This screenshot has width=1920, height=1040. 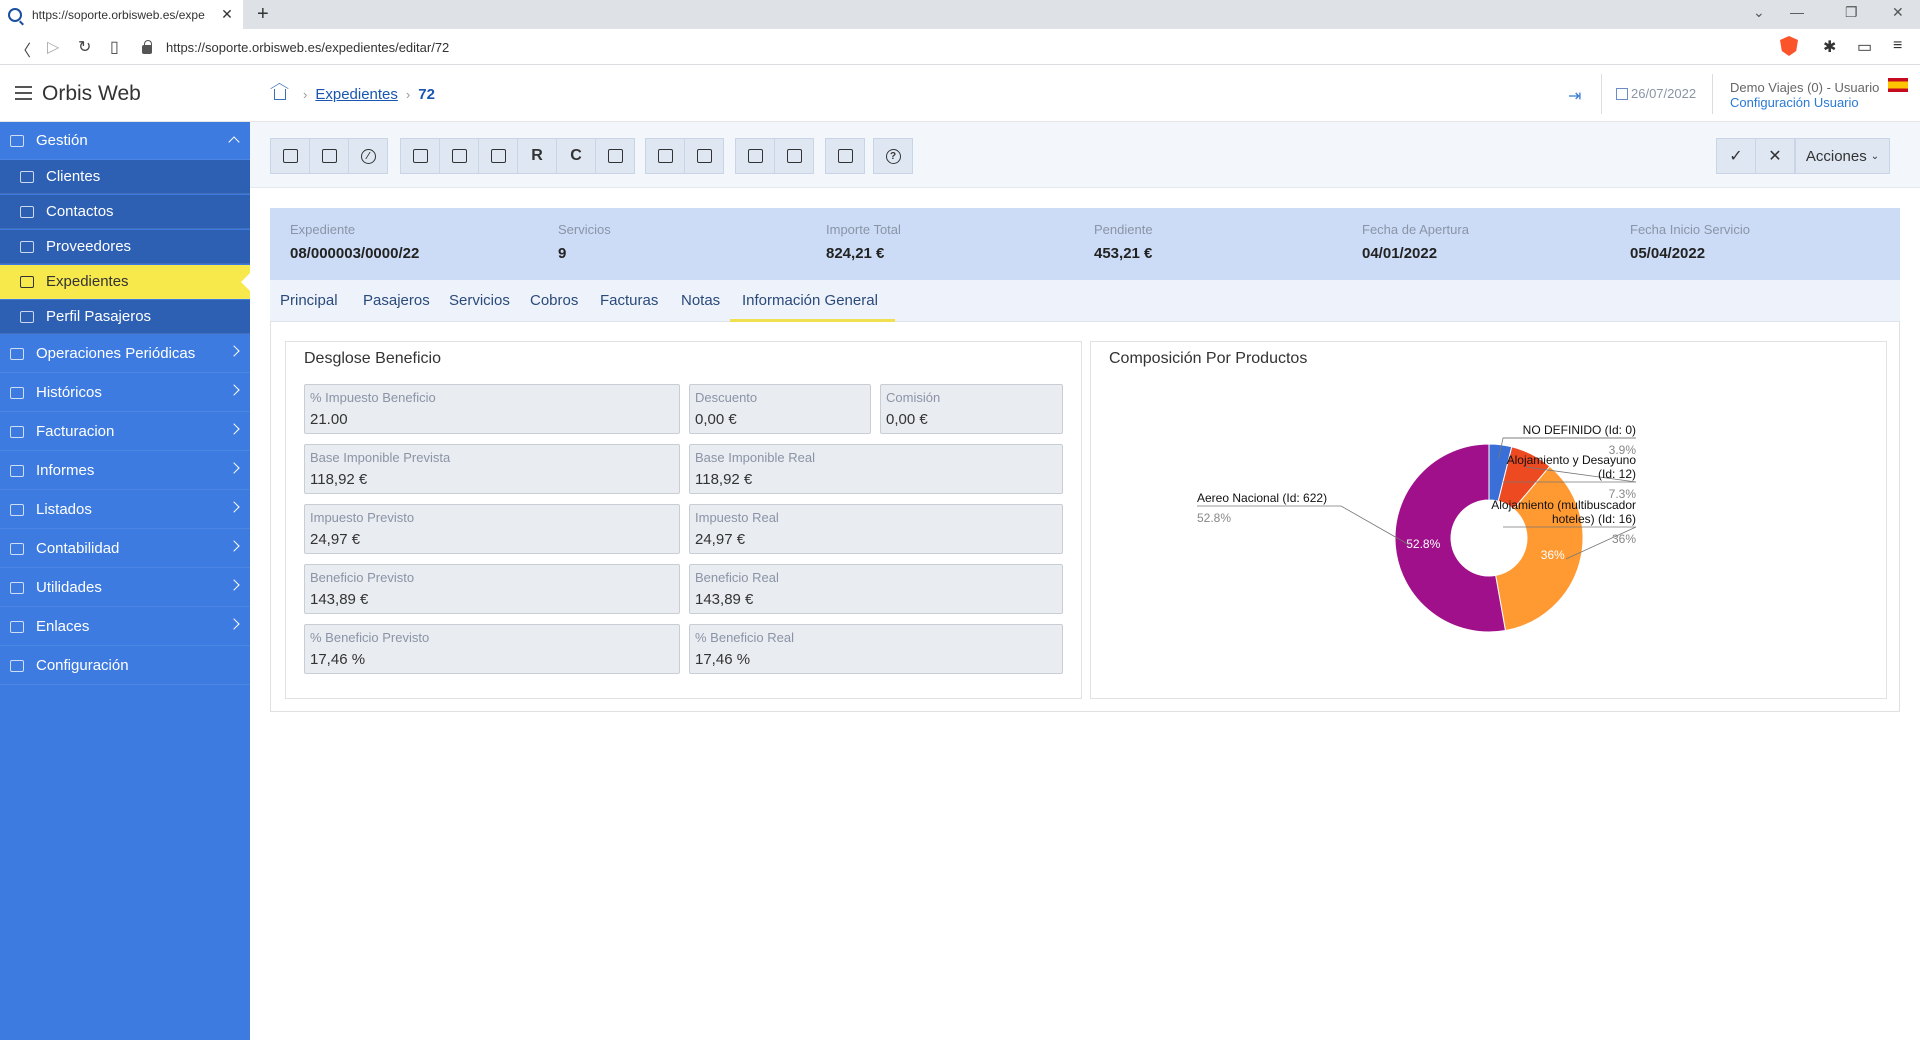 What do you see at coordinates (479, 300) in the screenshot?
I see `tab-servicios: Servicios` at bounding box center [479, 300].